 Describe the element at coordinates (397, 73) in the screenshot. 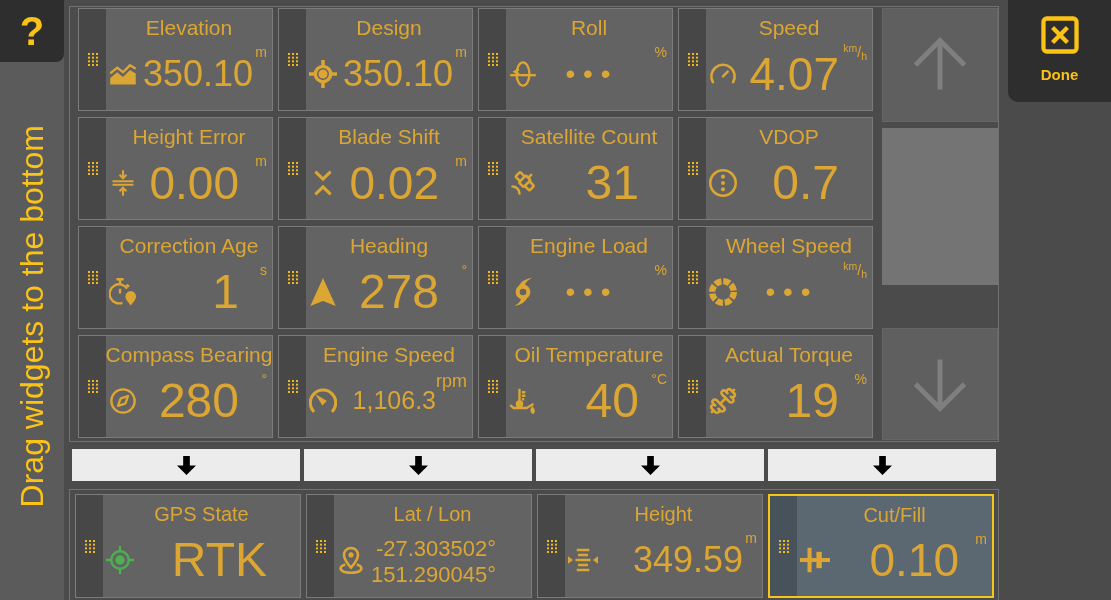

I see `widget-value: 350.10` at that location.